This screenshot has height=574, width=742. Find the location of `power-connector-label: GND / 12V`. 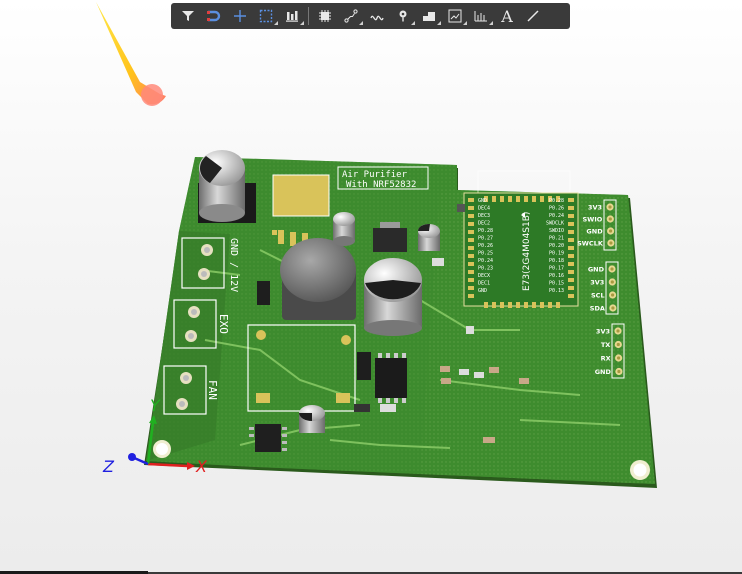

power-connector-label: GND / 12V is located at coordinates (233, 265).